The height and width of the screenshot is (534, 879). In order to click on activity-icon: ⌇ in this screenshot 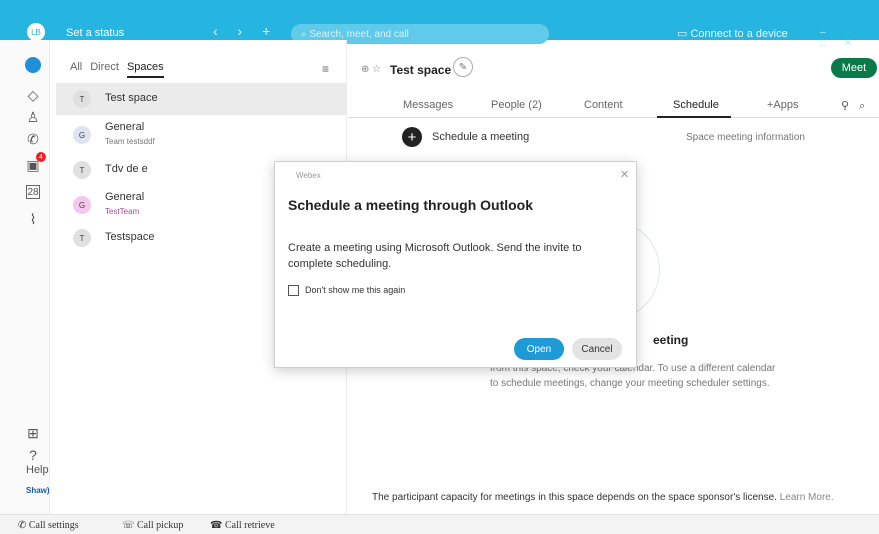, I will do `click(33, 219)`.